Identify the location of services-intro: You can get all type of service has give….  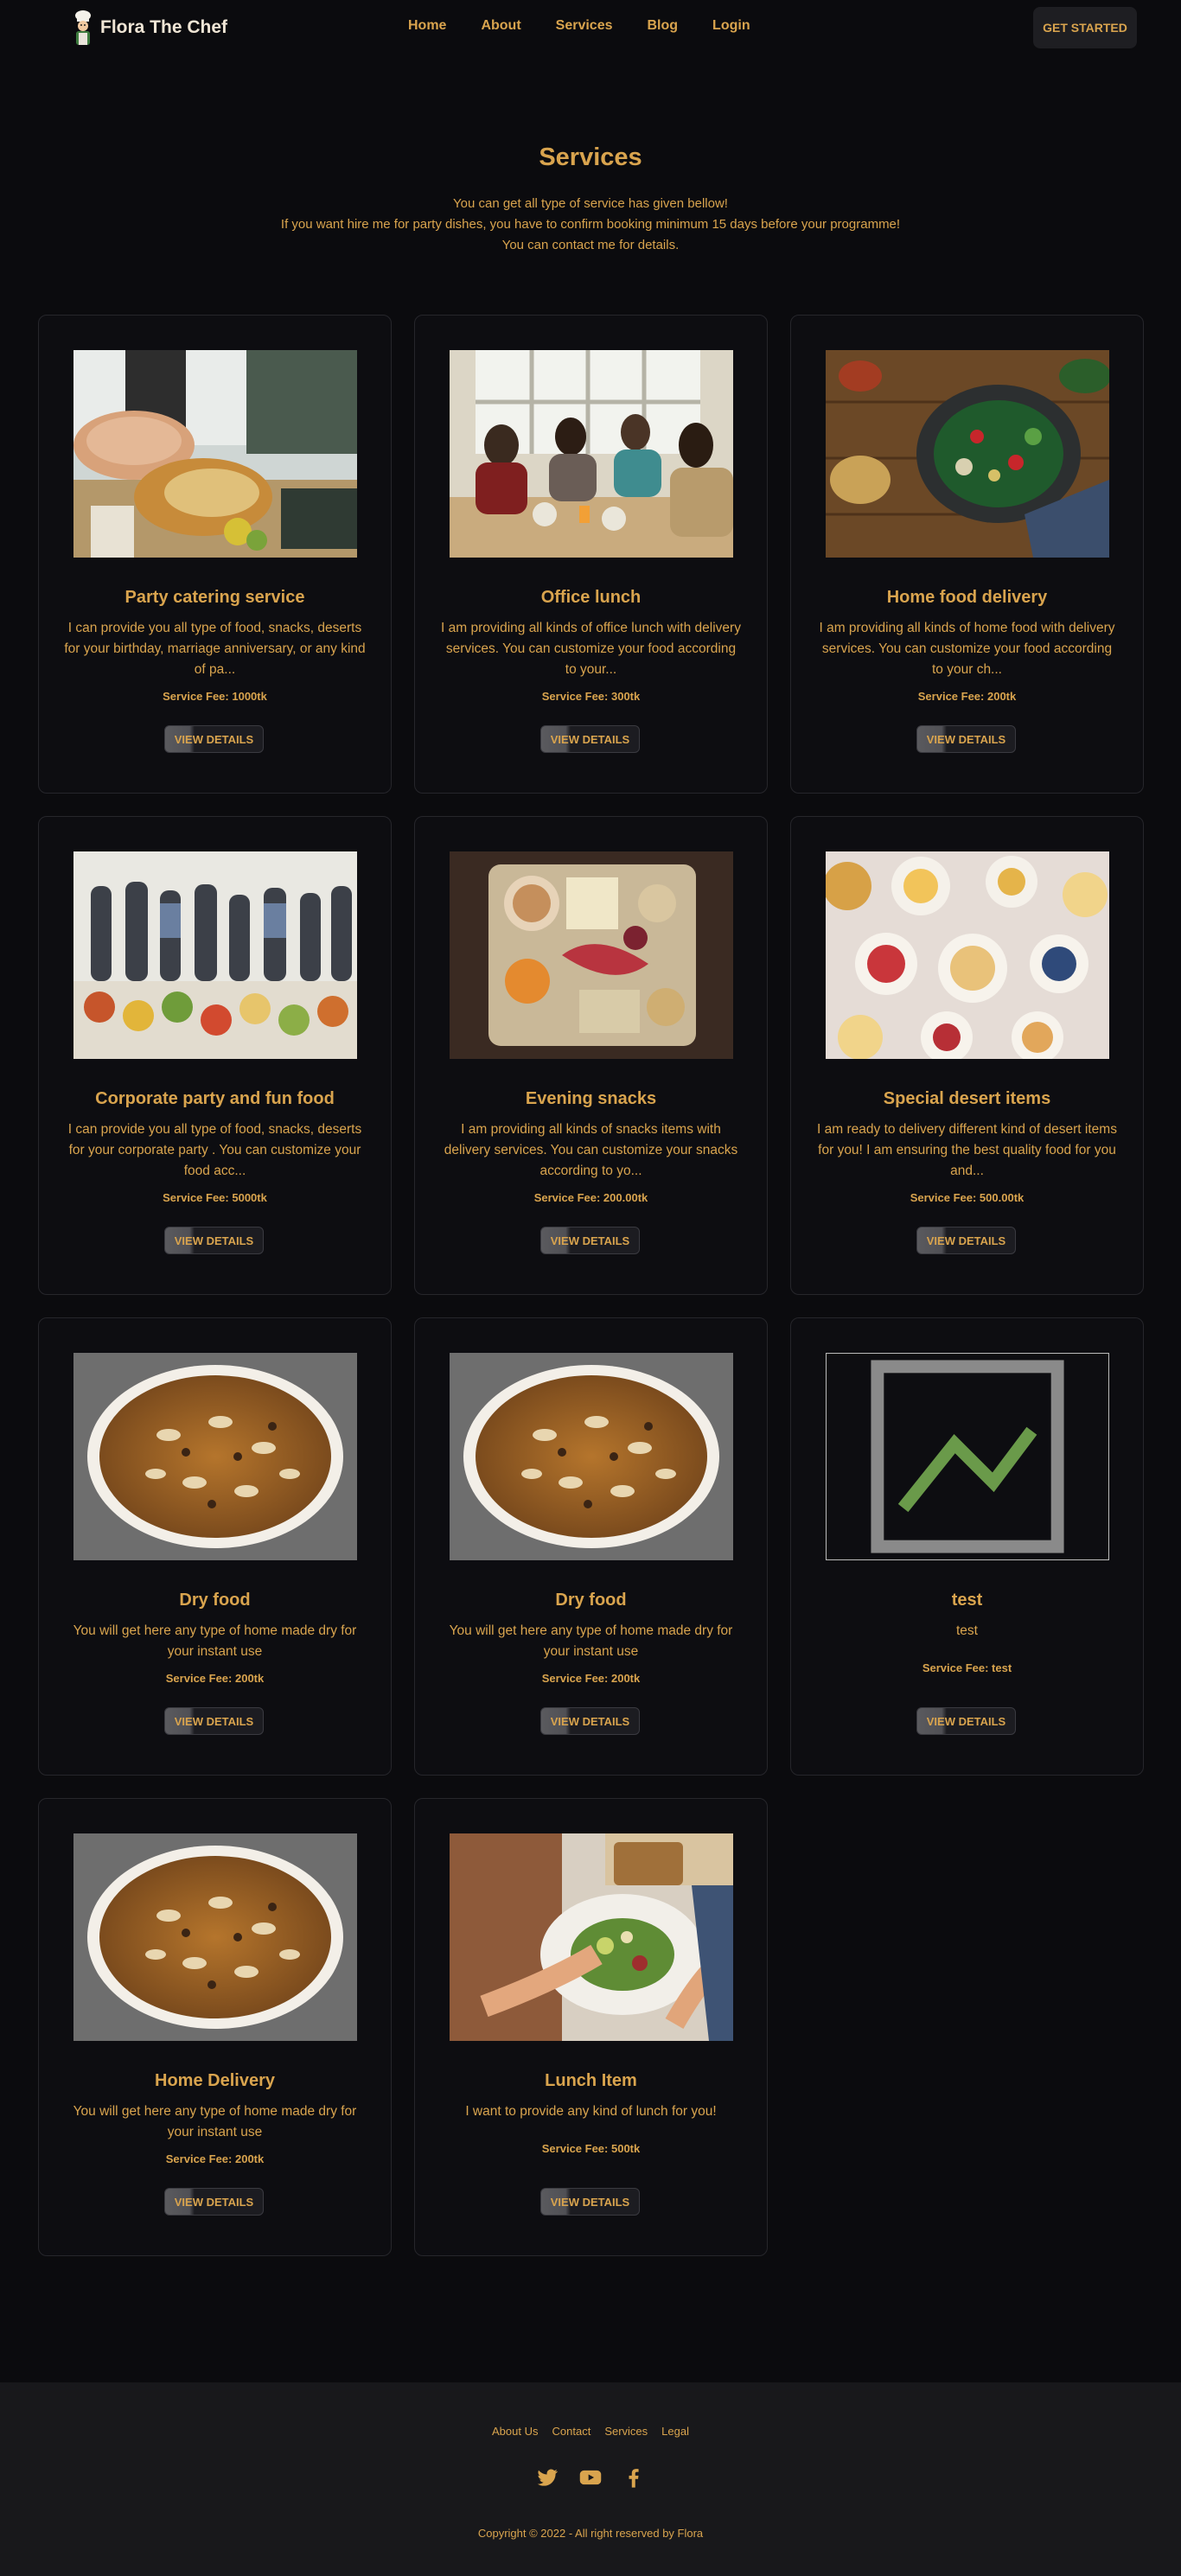
(590, 225).